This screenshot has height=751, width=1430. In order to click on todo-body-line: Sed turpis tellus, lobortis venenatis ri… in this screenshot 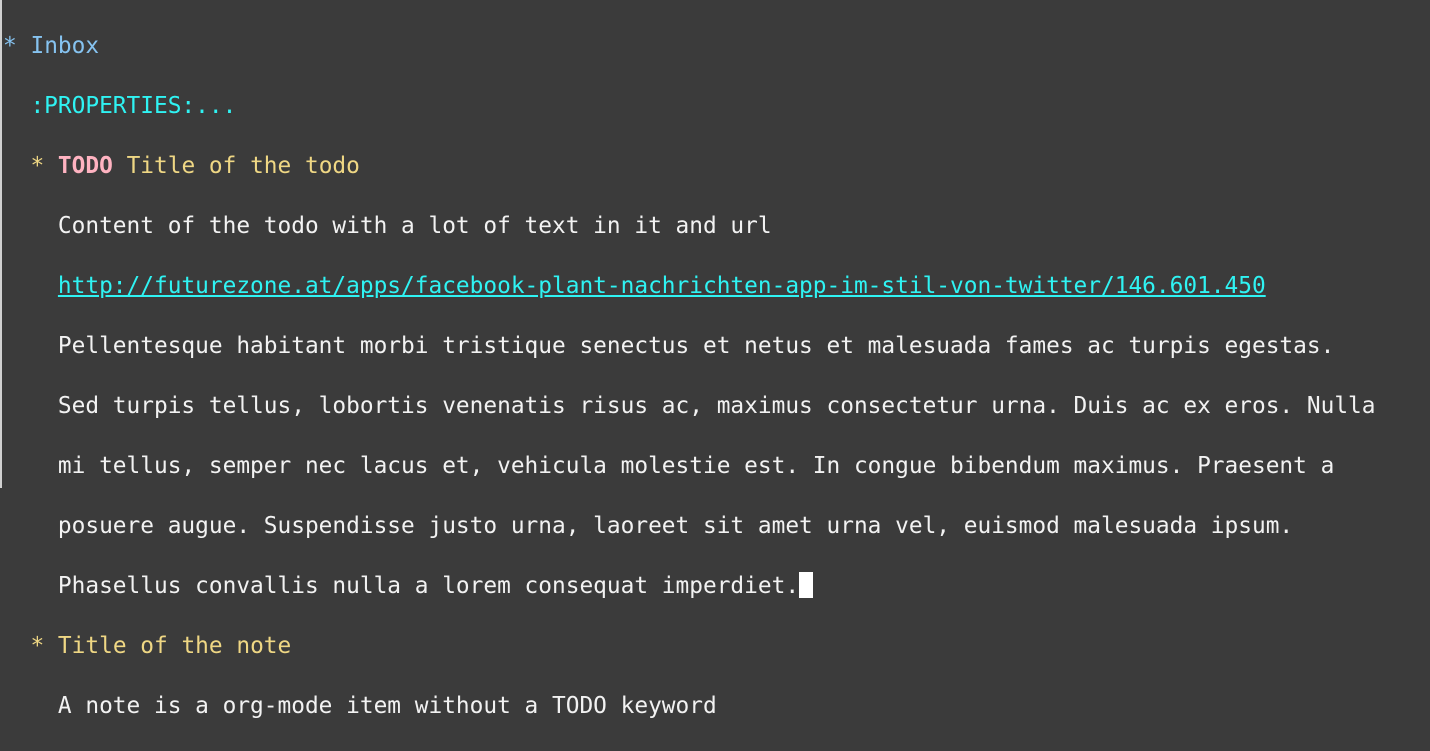, I will do `click(716, 406)`.